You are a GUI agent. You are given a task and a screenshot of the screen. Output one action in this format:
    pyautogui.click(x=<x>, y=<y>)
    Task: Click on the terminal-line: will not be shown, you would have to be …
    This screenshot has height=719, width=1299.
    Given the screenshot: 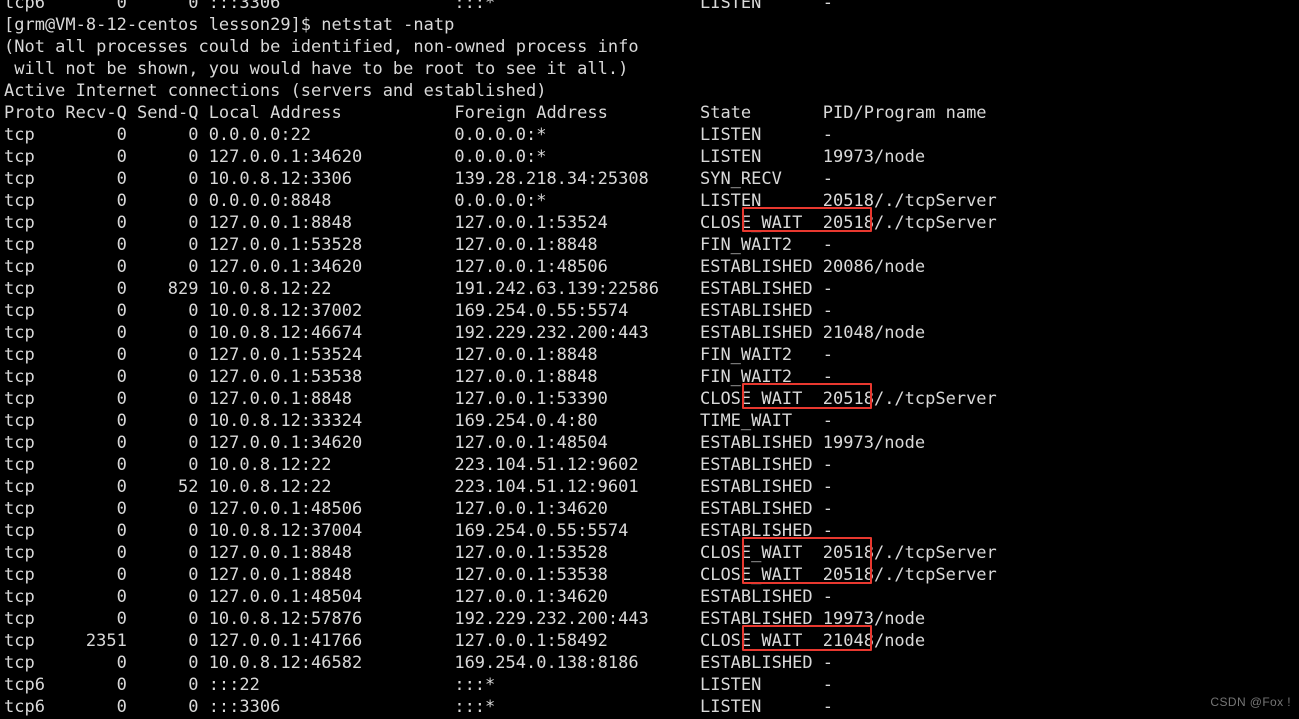 What is the action you would take?
    pyautogui.click(x=316, y=69)
    